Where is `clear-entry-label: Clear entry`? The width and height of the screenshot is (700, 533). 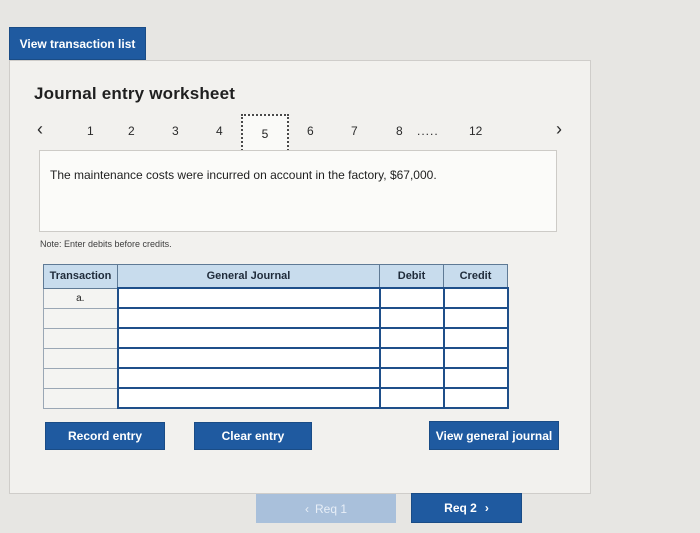
clear-entry-label: Clear entry is located at coordinates (253, 436).